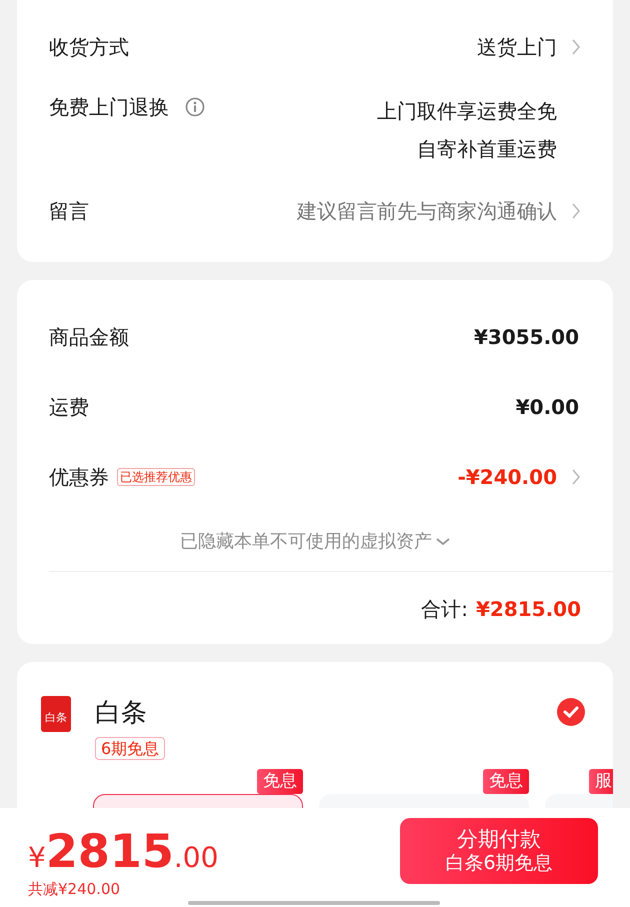 The width and height of the screenshot is (630, 907). I want to click on interest-free-tag: 6期免息, so click(130, 748).